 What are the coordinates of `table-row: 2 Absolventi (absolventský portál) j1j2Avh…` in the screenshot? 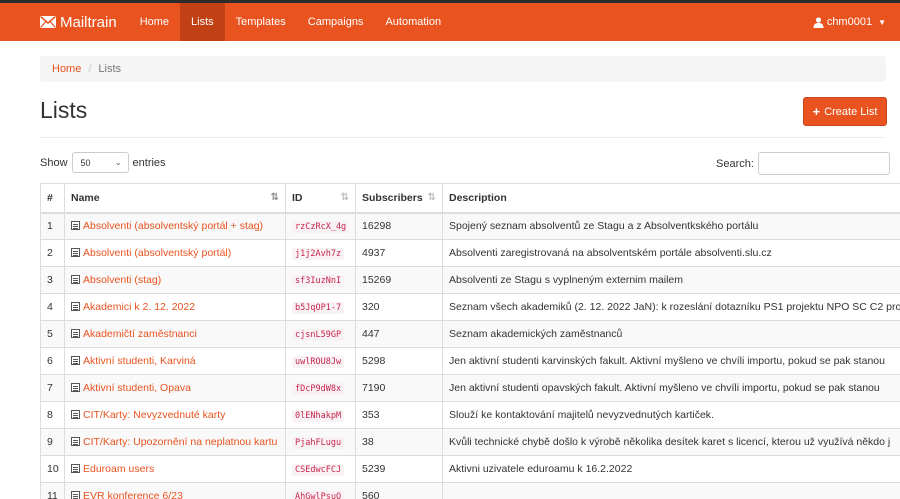 It's located at (470, 253).